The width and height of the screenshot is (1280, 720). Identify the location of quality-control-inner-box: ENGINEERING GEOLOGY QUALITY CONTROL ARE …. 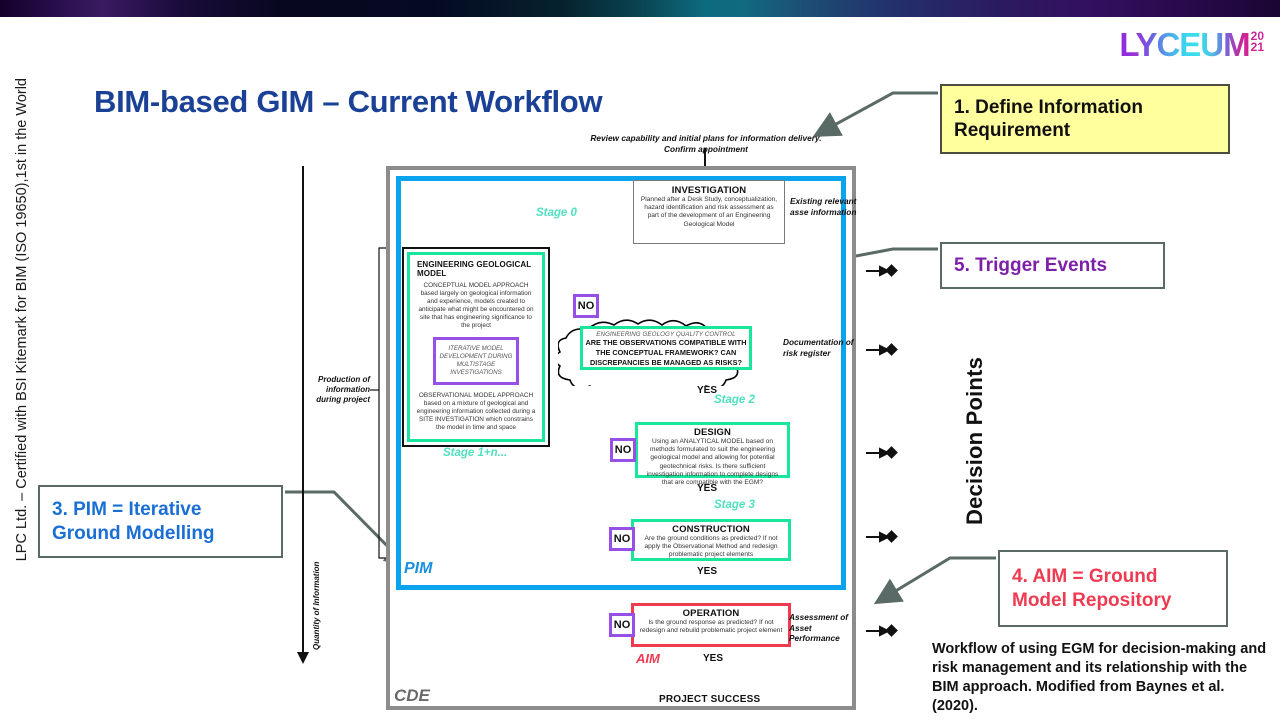
(666, 348).